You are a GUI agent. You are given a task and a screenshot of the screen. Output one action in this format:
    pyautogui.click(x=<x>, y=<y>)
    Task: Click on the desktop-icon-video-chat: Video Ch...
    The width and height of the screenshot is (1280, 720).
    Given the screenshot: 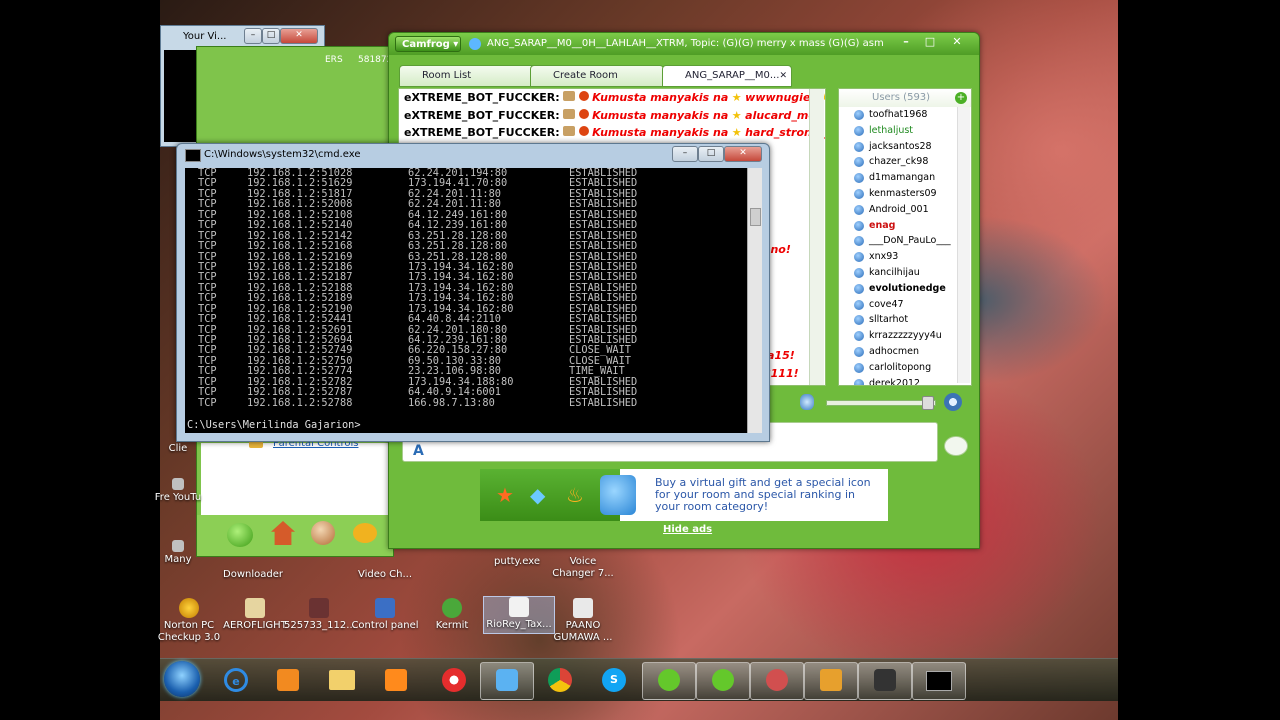 What is the action you would take?
    pyautogui.click(x=385, y=575)
    